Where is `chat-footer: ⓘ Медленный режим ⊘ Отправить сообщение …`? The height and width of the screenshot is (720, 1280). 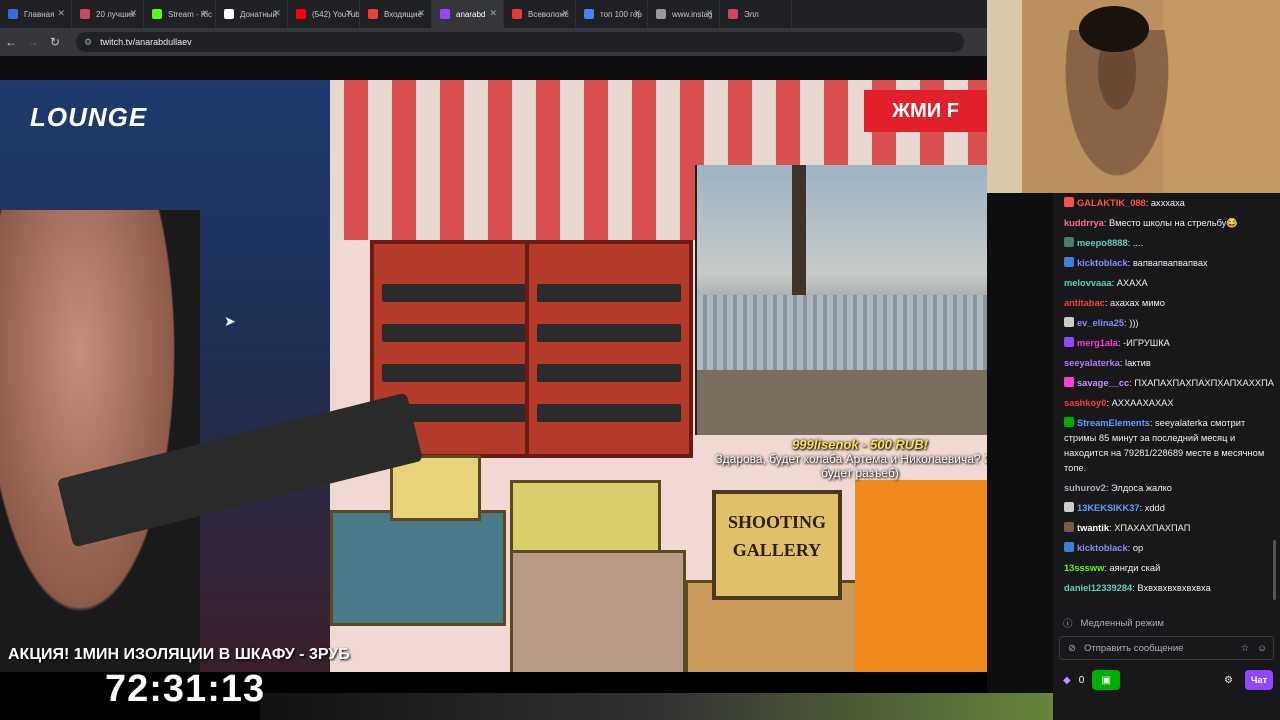 chat-footer: ⓘ Медленный режим ⊘ Отправить сообщение … is located at coordinates (1166, 664).